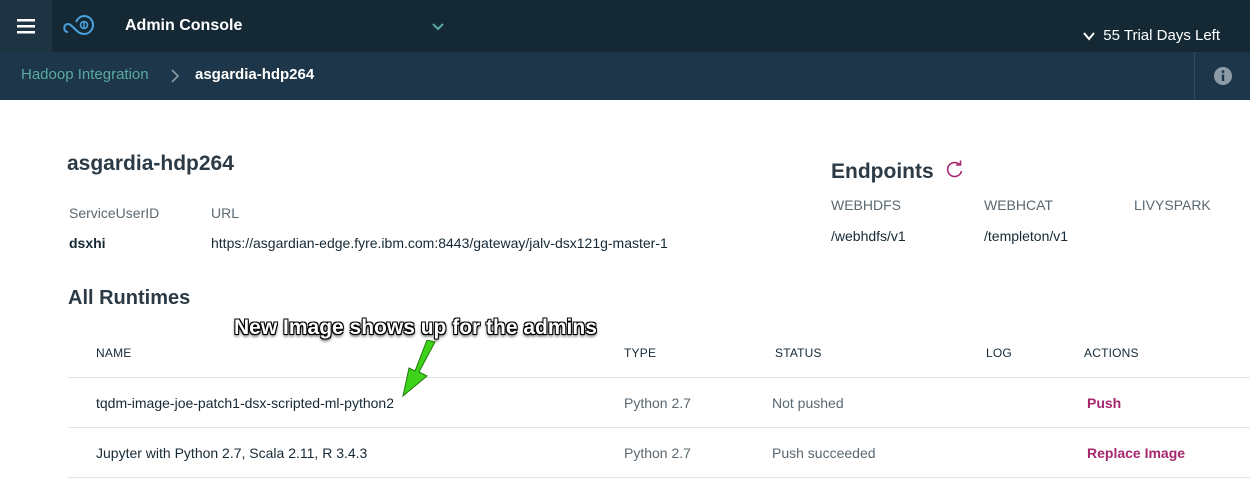  I want to click on top-navigation-bar: Admin Console 55 Trial Days Left, so click(625, 26).